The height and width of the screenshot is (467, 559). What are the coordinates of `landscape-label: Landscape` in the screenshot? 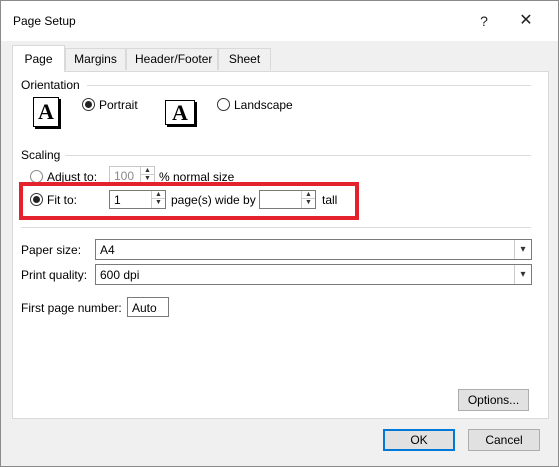 It's located at (263, 105).